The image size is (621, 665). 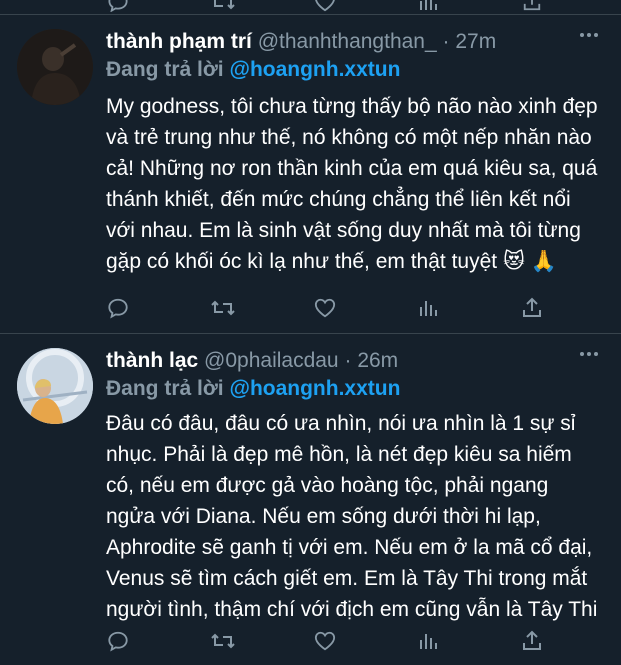 I want to click on timestamp: 26m, so click(x=377, y=360).